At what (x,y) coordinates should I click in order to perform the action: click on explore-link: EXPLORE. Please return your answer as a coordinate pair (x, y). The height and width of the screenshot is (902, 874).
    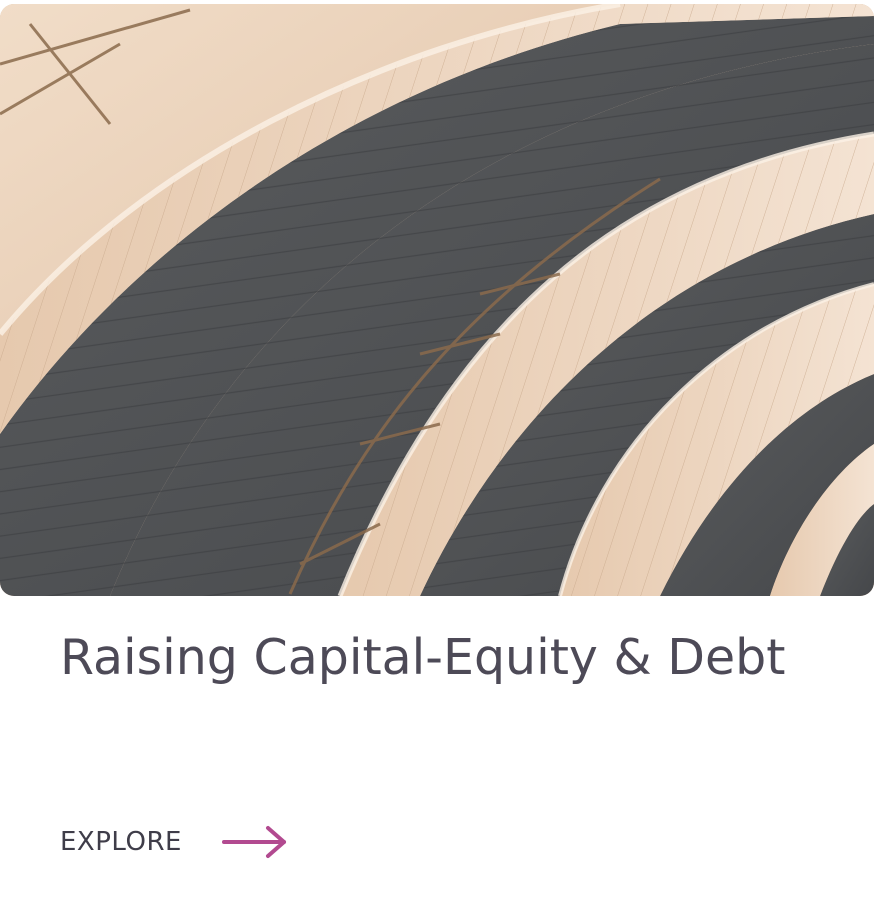
    Looking at the image, I should click on (174, 842).